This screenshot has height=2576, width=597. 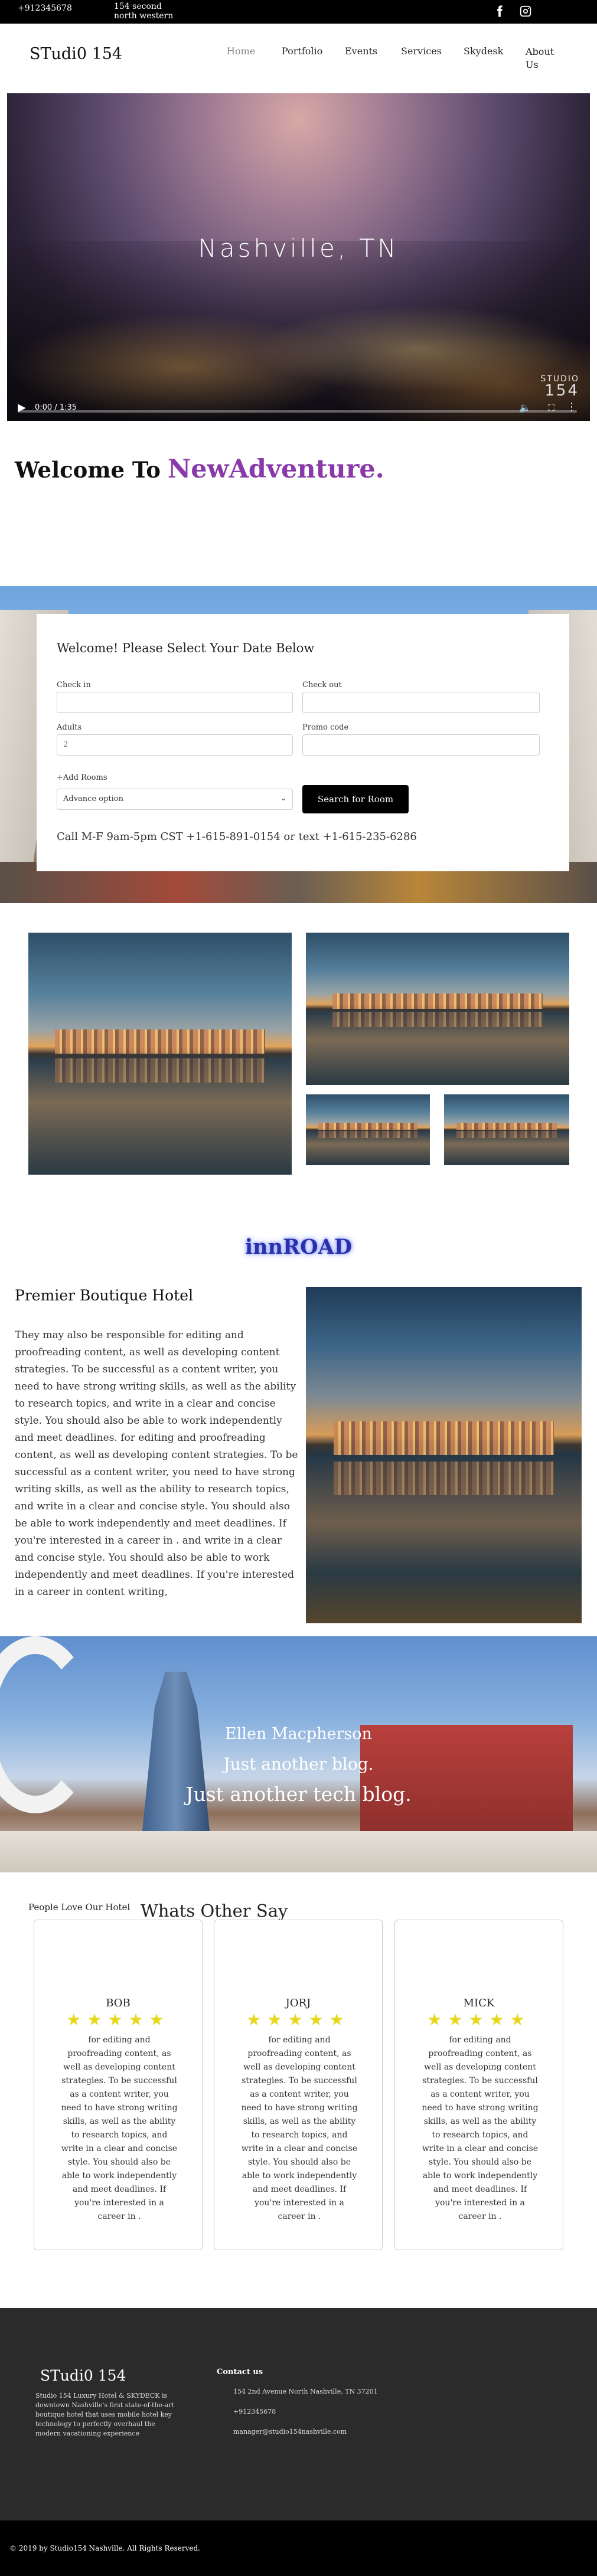 I want to click on nav-skydesk: Skydesk, so click(x=483, y=51).